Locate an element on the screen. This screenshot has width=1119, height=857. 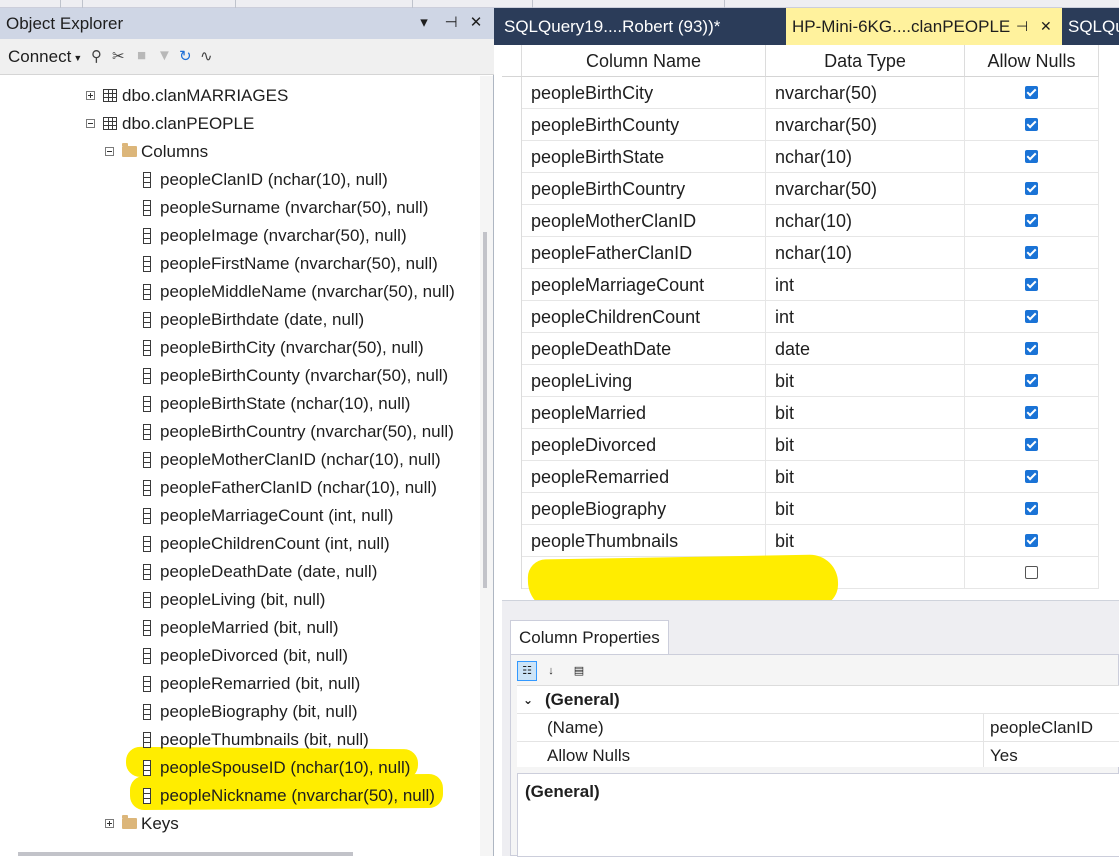
tree-node-clanmarriages: dbo.clanMARRIAGES is located at coordinates (206, 96).